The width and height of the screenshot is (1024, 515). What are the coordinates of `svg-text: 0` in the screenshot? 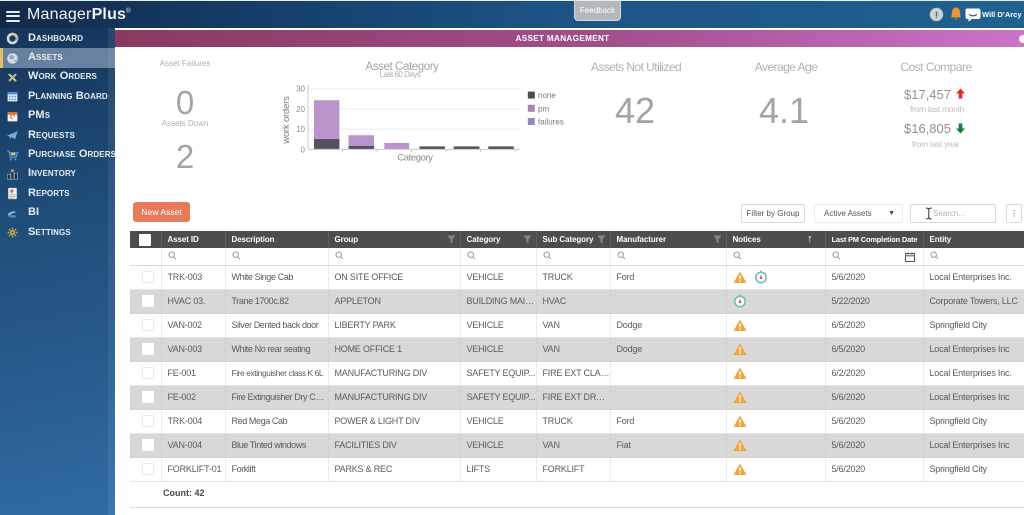 It's located at (303, 149).